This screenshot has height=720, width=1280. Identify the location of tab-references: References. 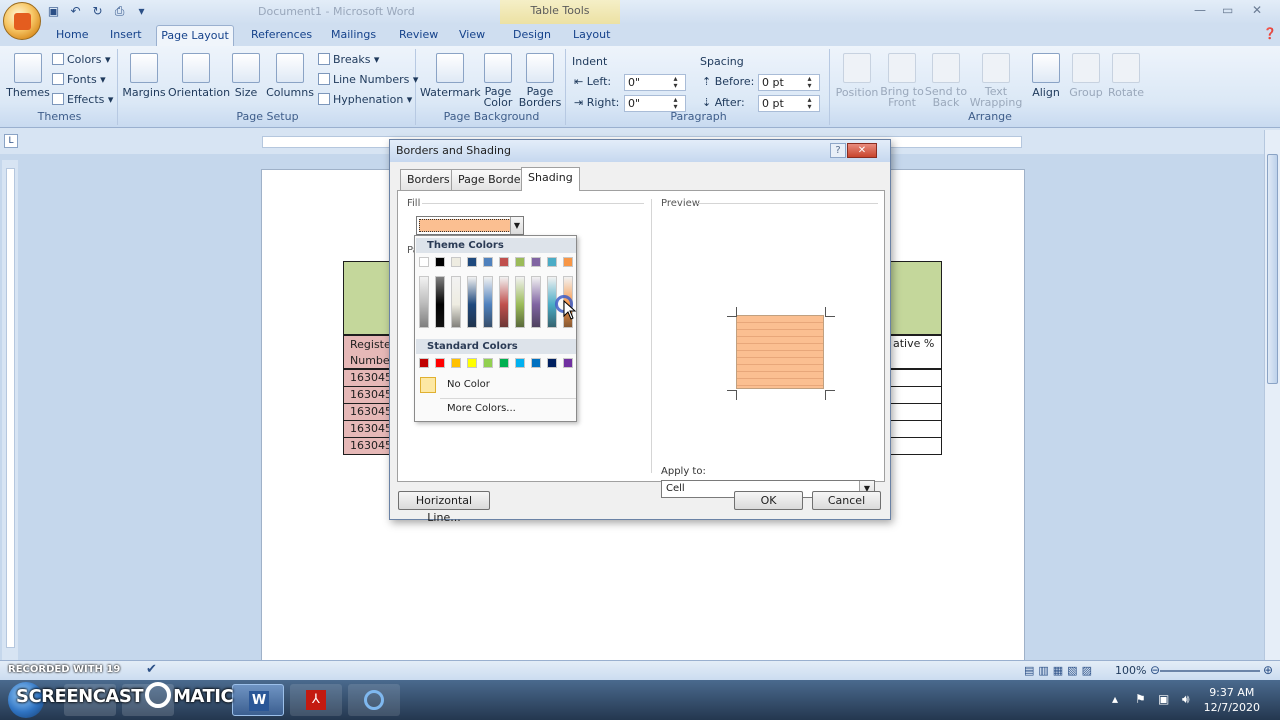
(281, 34).